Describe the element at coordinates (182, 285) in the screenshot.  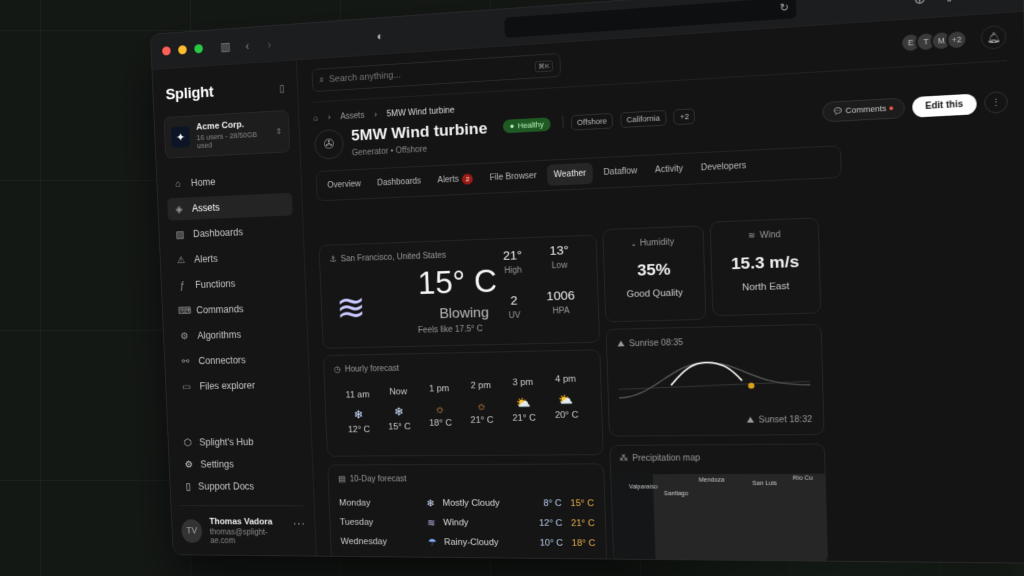
I see `functions-icon: ƒ` at that location.